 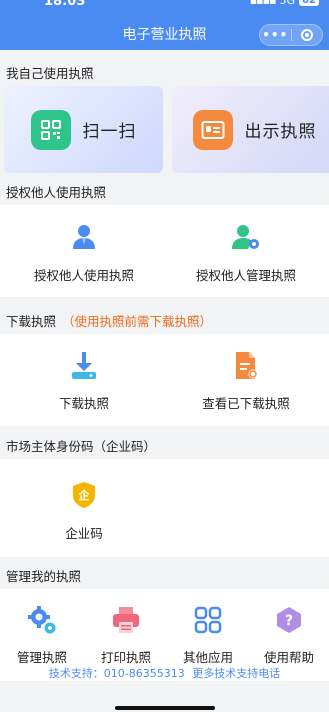 I want to click on authorize-manage-label: 授权他人管理执照, so click(x=245, y=275).